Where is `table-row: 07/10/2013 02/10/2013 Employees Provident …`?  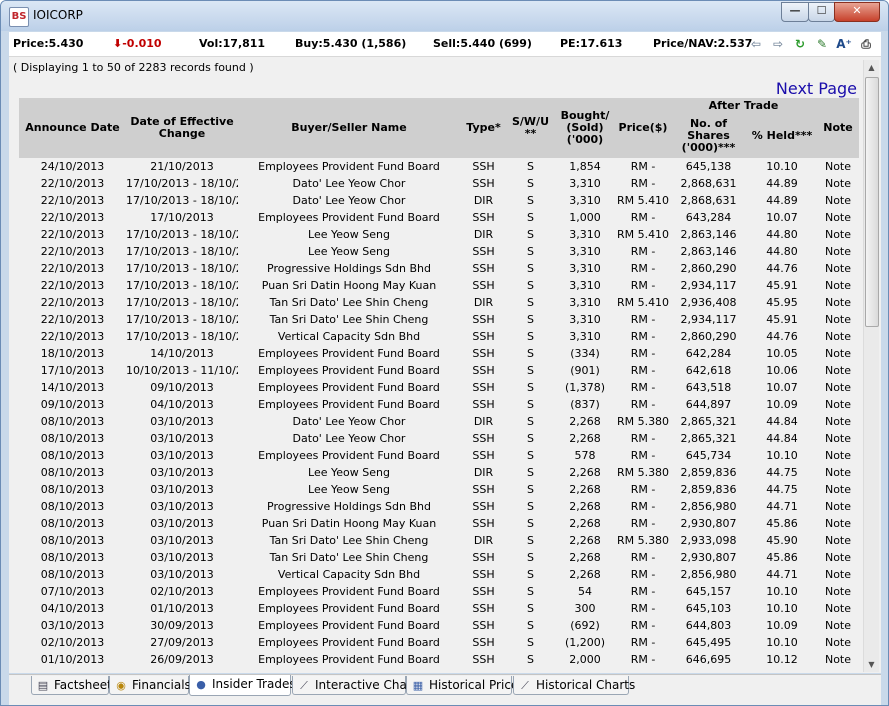
table-row: 07/10/2013 02/10/2013 Employees Provident … is located at coordinates (439, 591).